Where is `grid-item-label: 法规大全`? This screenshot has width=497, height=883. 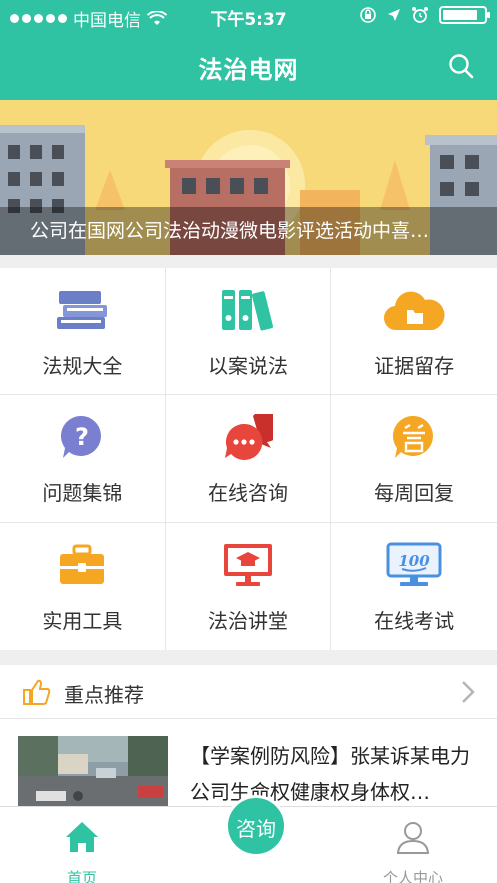
grid-item-label: 法规大全 is located at coordinates (82, 365).